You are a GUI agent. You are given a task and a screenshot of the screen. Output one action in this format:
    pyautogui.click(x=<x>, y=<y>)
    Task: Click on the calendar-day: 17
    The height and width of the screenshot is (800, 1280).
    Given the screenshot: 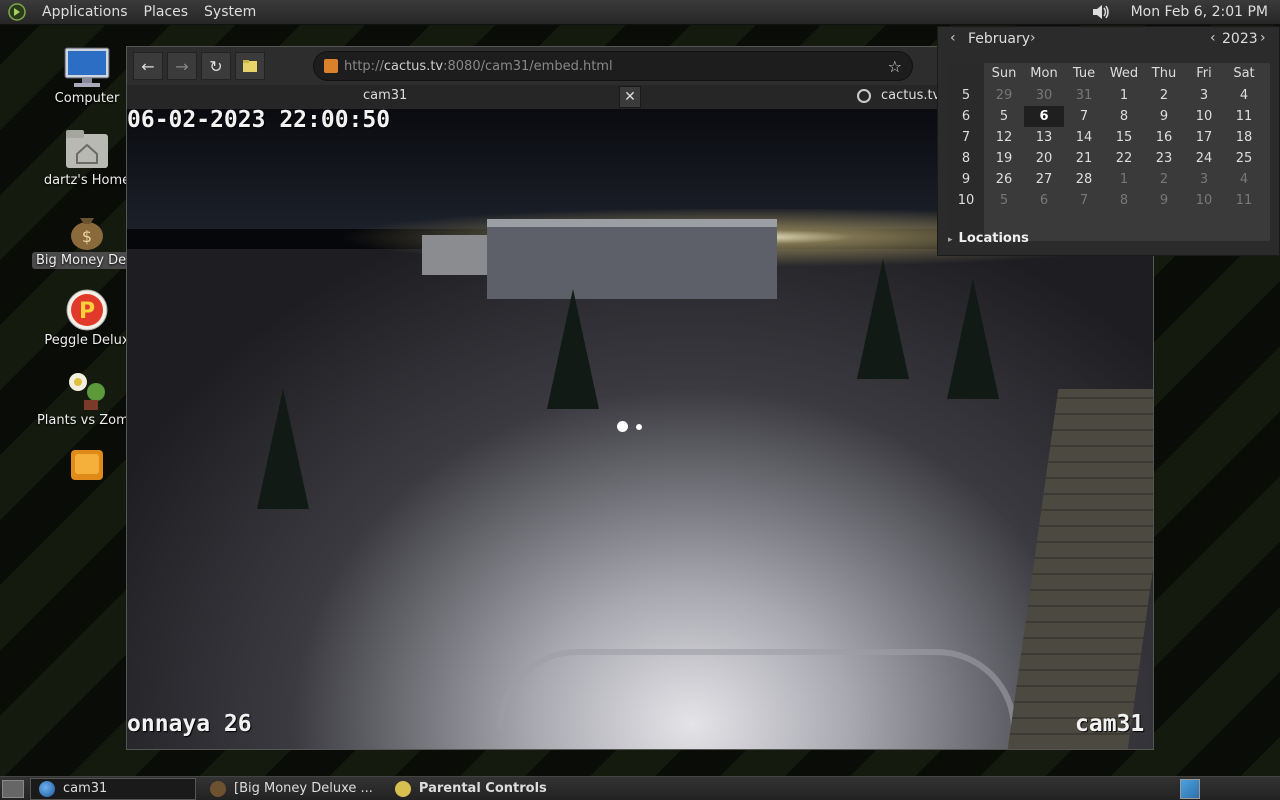 What is the action you would take?
    pyautogui.click(x=1204, y=137)
    